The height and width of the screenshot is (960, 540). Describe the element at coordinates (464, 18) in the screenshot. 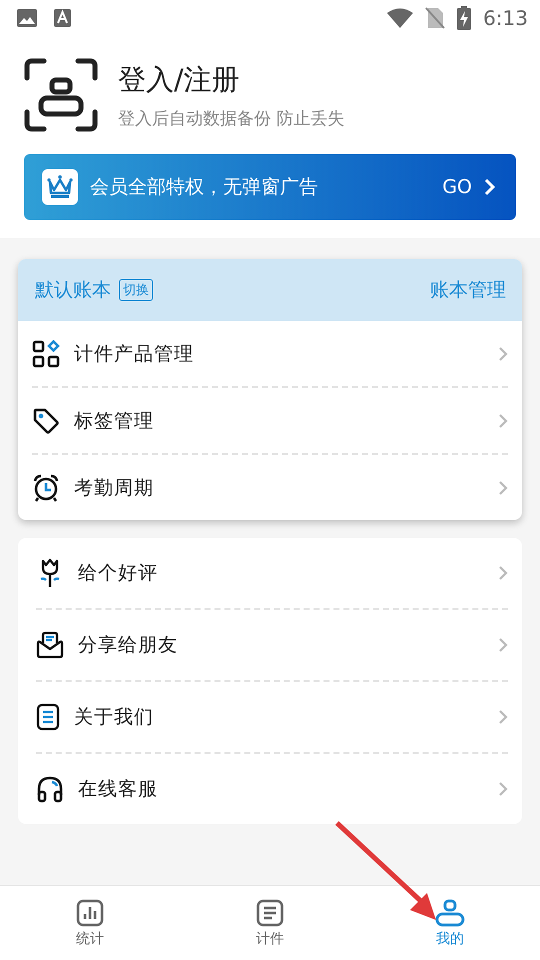

I see `battery-icon` at that location.